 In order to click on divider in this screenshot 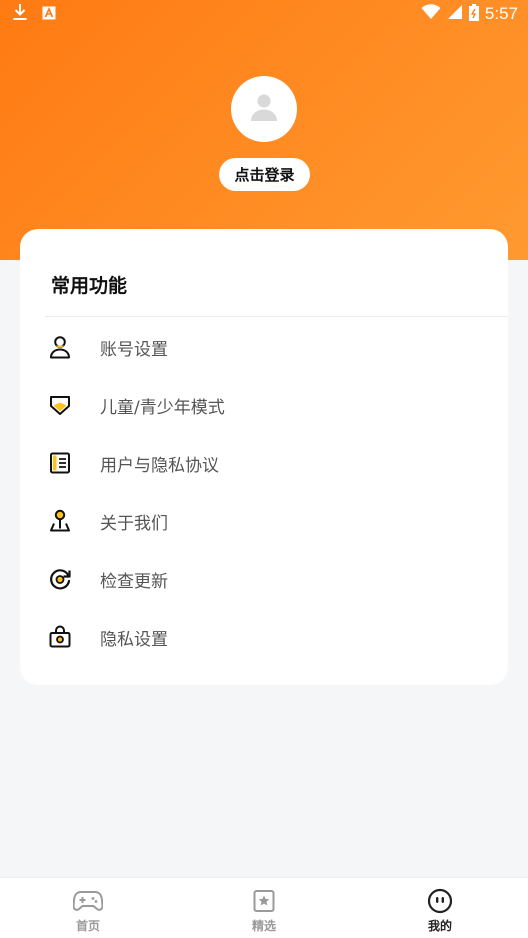, I will do `click(276, 316)`.